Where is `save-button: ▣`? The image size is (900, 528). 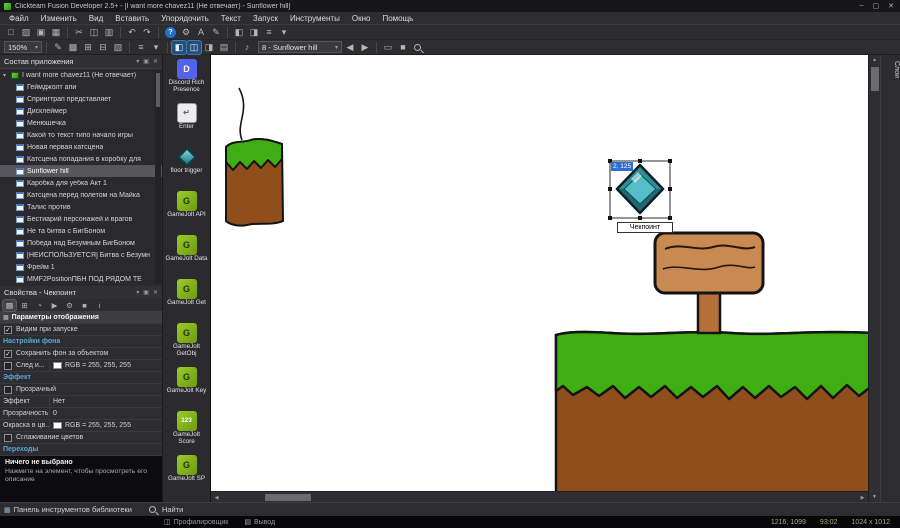 save-button: ▣ is located at coordinates (41, 32).